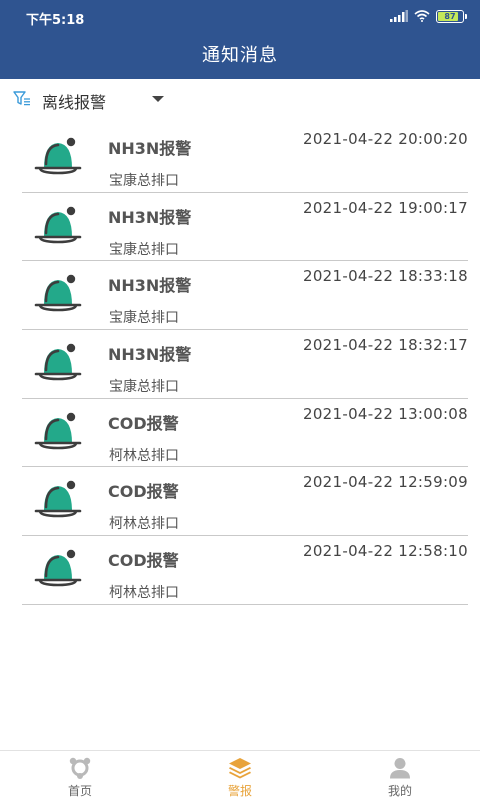 This screenshot has width=480, height=800. What do you see at coordinates (245, 433) in the screenshot?
I see `alert-list-item: COD报警 2021-04-22 13:00:08 柯林总排口` at bounding box center [245, 433].